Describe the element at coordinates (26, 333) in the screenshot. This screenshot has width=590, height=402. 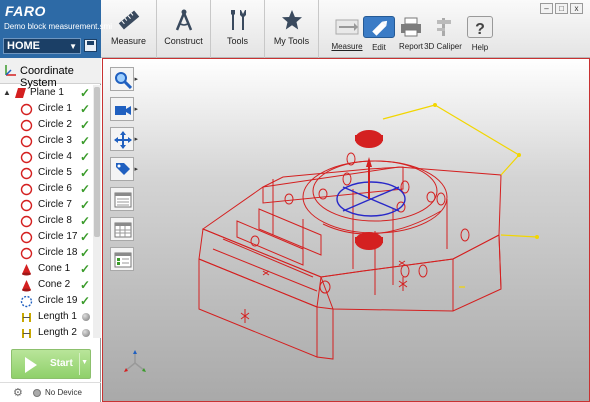
I see `length-icon` at that location.